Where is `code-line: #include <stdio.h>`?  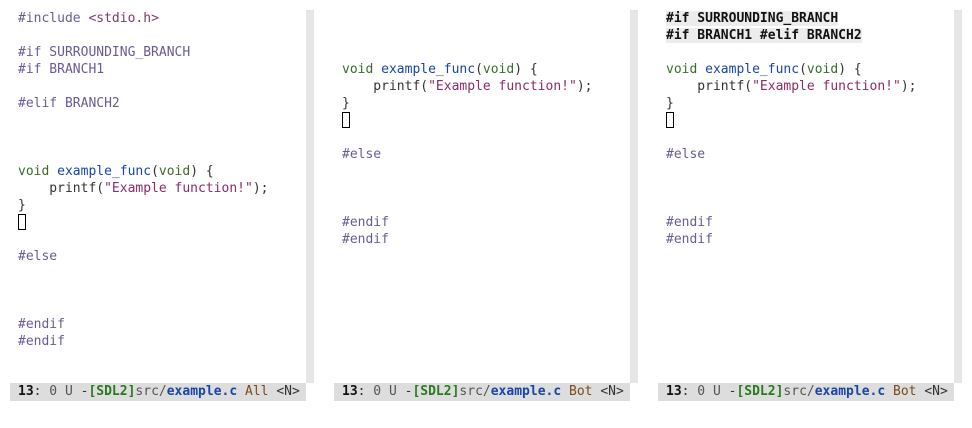 code-line: #include <stdio.h> is located at coordinates (88, 18).